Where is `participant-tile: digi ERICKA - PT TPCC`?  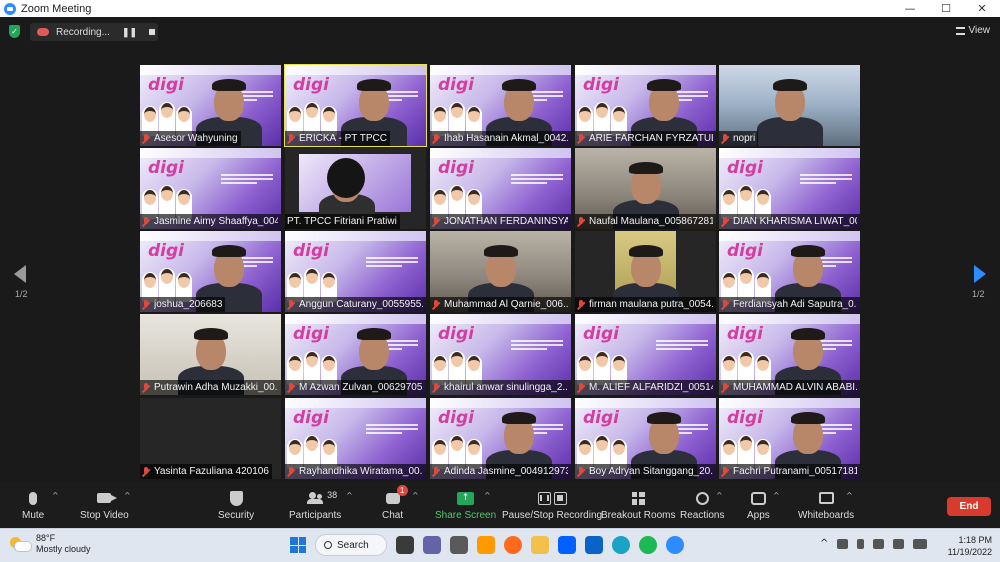
participant-tile: digi ERICKA - PT TPCC is located at coordinates (355, 105).